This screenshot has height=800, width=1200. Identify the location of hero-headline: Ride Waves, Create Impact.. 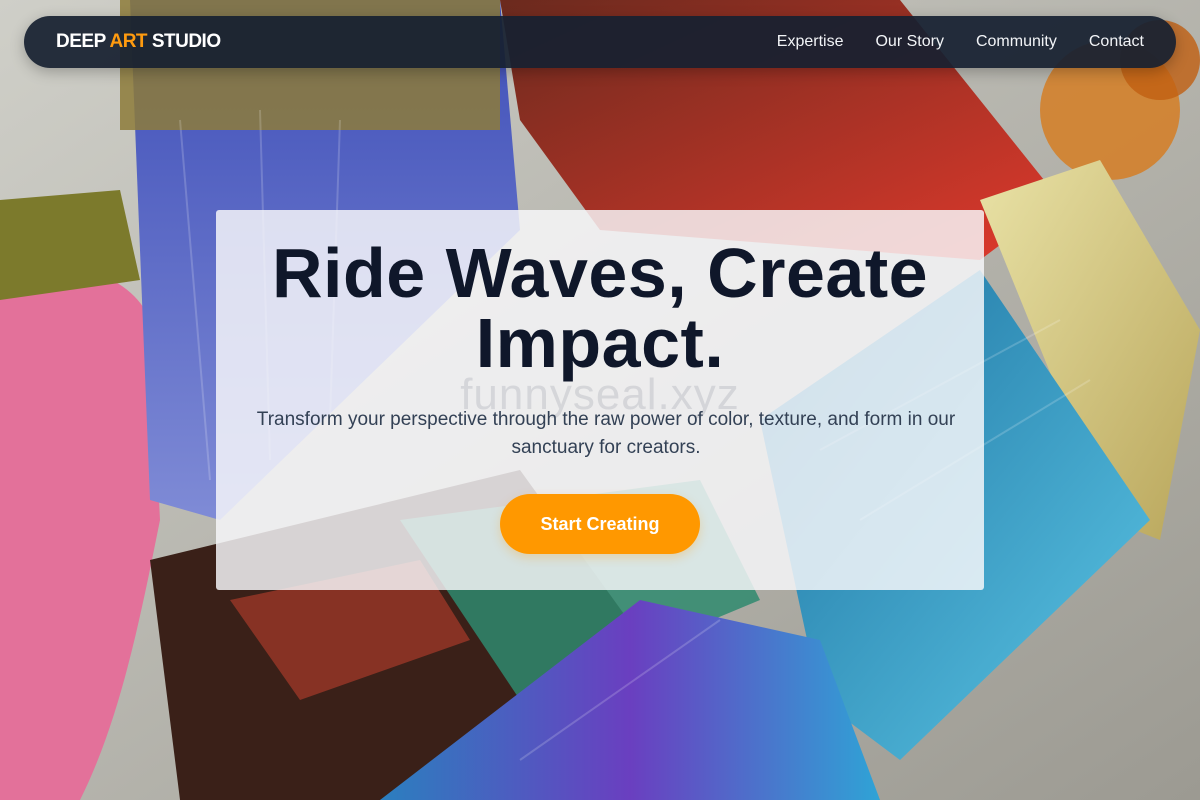
(600, 308).